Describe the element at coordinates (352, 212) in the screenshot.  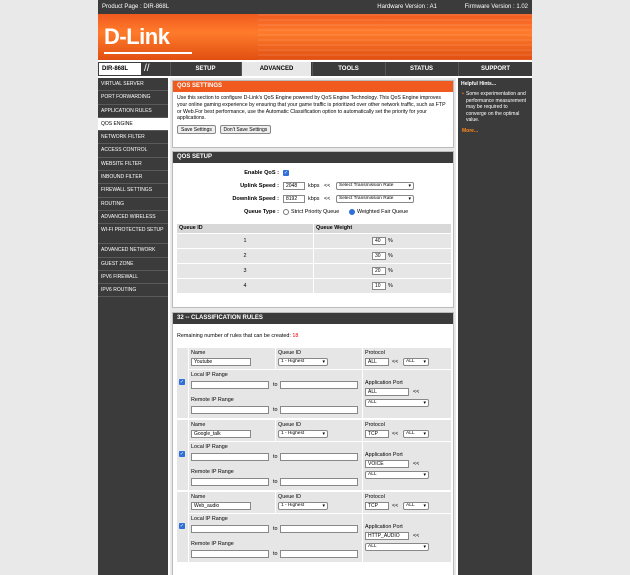
I see `weighted-fair-radio` at that location.